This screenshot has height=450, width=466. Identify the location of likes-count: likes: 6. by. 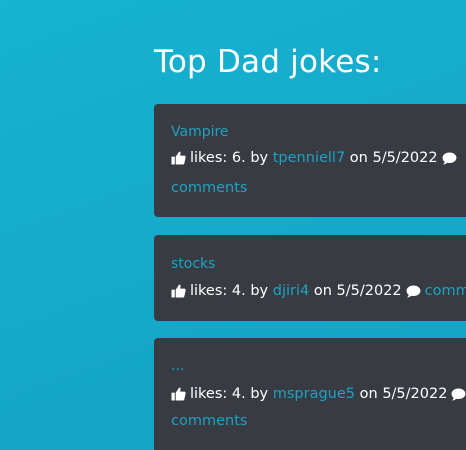
(229, 158).